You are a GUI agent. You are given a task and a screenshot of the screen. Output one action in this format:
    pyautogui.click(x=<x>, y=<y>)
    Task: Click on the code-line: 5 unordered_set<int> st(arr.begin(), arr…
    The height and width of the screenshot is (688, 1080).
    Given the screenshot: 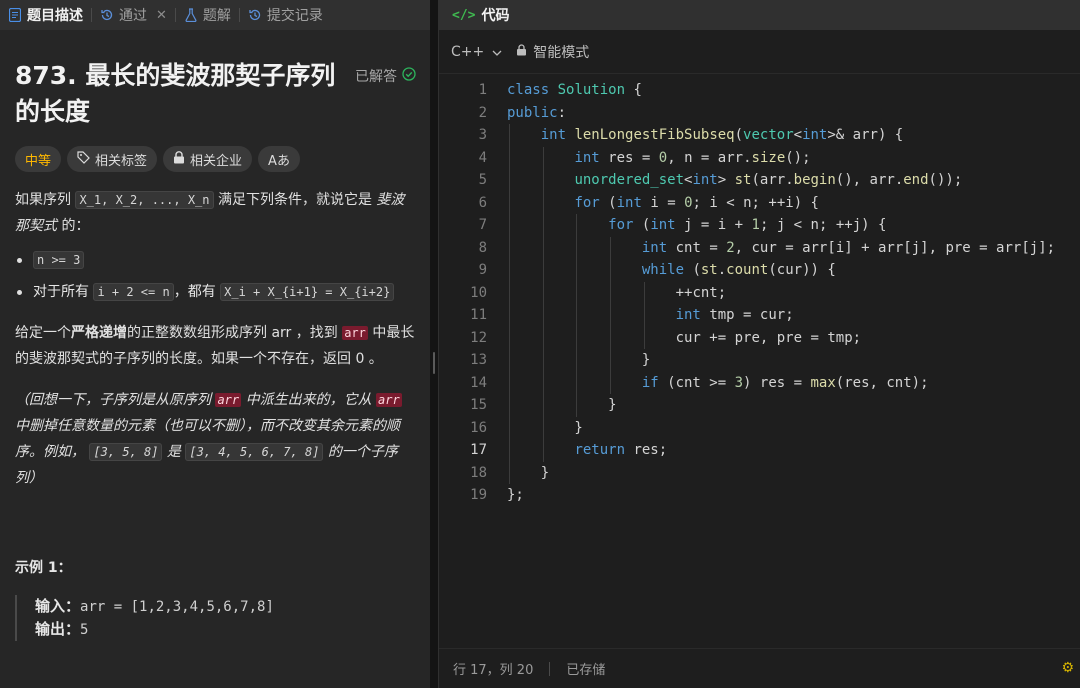 What is the action you would take?
    pyautogui.click(x=759, y=180)
    